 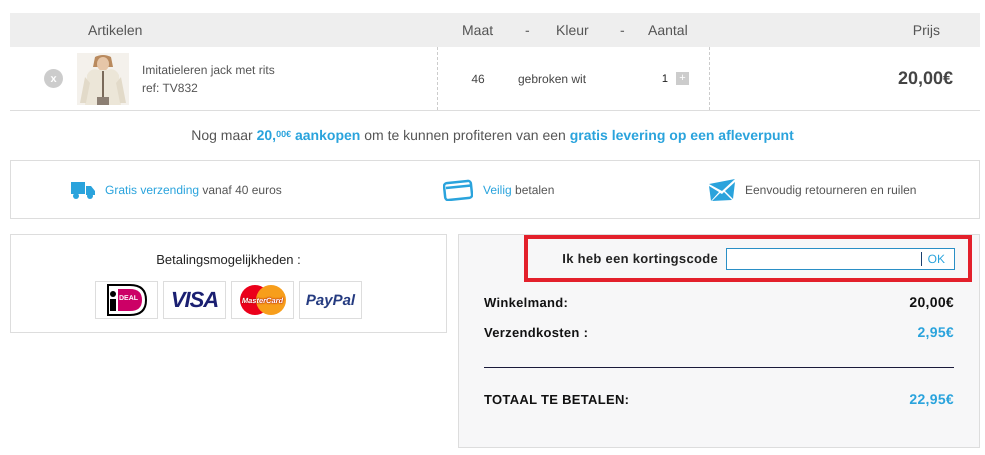 What do you see at coordinates (330, 300) in the screenshot?
I see `paypal-logo: PayPal` at bounding box center [330, 300].